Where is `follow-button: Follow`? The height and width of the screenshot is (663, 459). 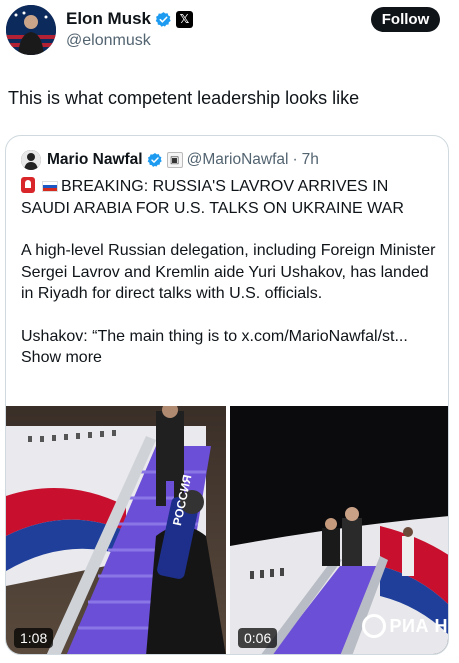
follow-button: Follow is located at coordinates (405, 19).